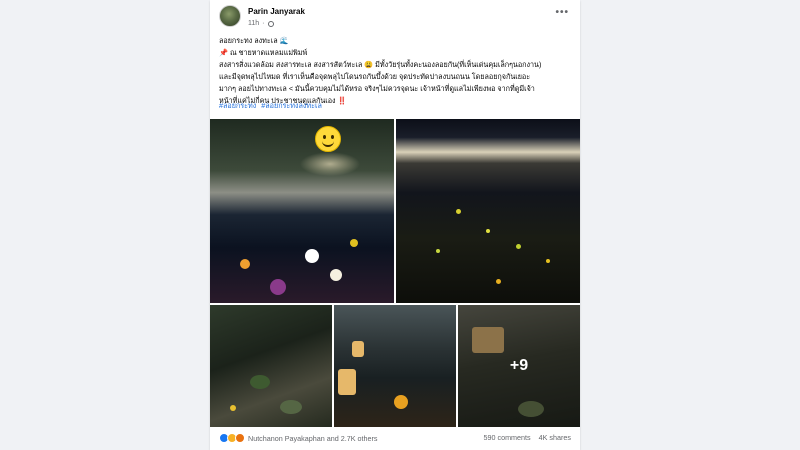 The height and width of the screenshot is (450, 800). I want to click on more-options-icon: •••, so click(562, 12).